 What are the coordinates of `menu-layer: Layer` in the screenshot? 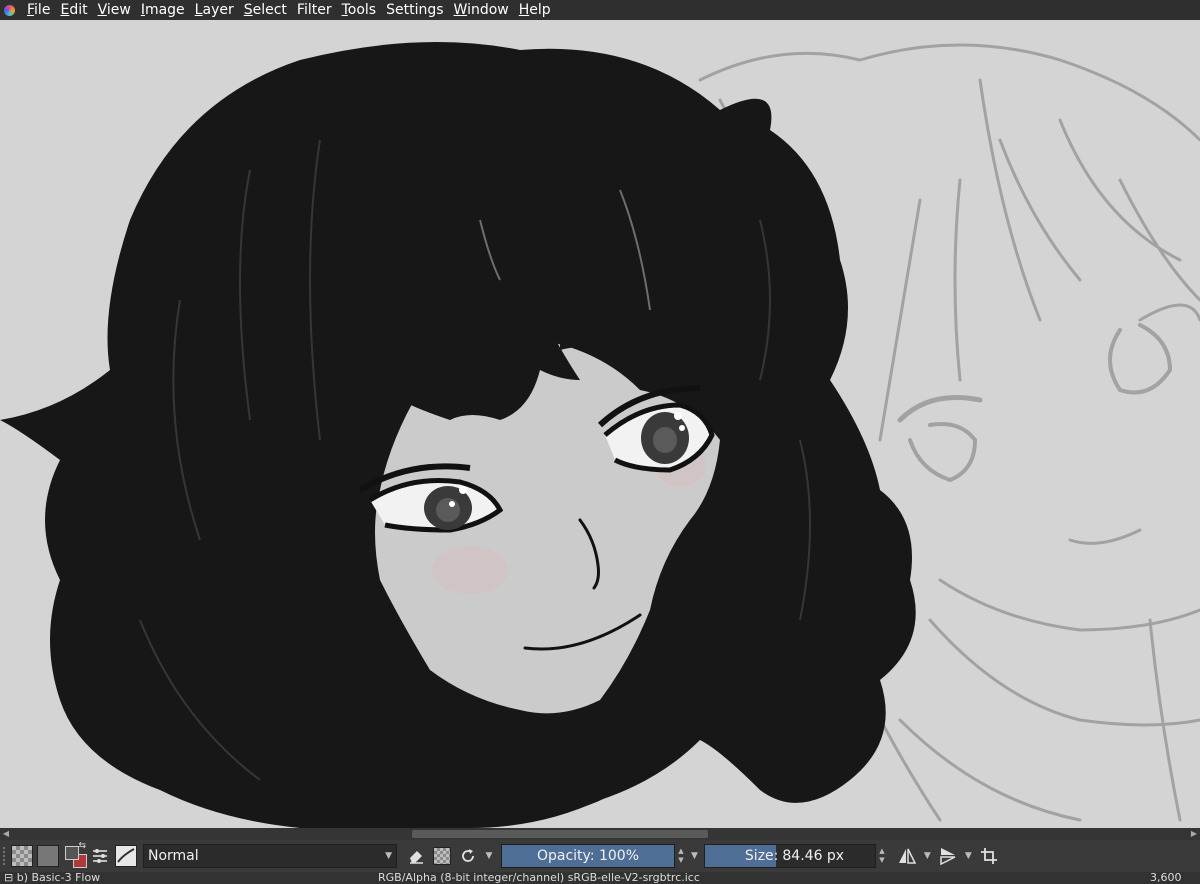 It's located at (214, 10).